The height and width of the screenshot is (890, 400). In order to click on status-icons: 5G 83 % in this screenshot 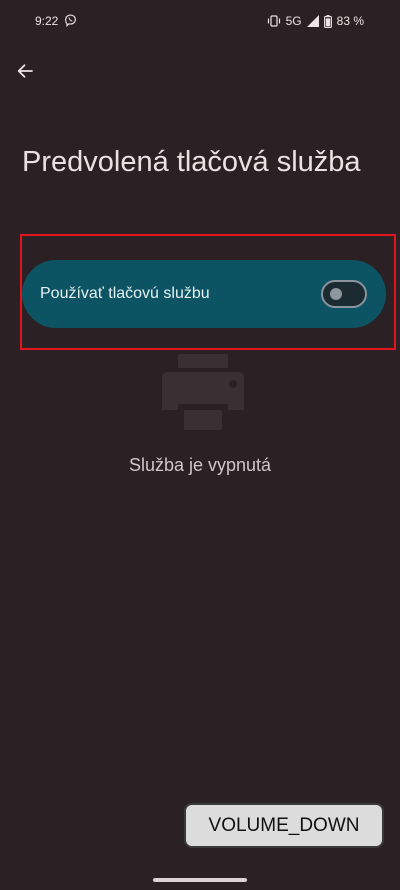, I will do `click(315, 21)`.